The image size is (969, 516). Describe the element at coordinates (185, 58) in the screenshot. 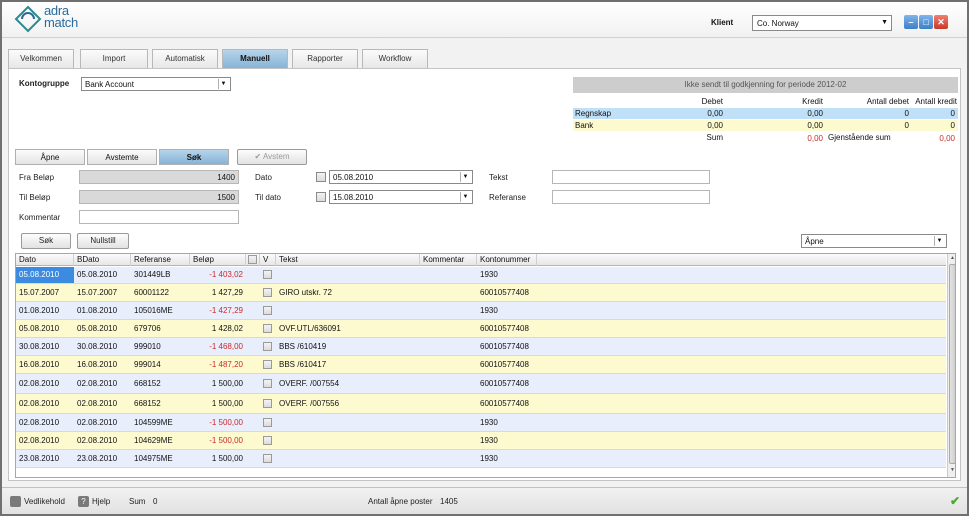

I see `tab-automatisk: Automatisk` at that location.